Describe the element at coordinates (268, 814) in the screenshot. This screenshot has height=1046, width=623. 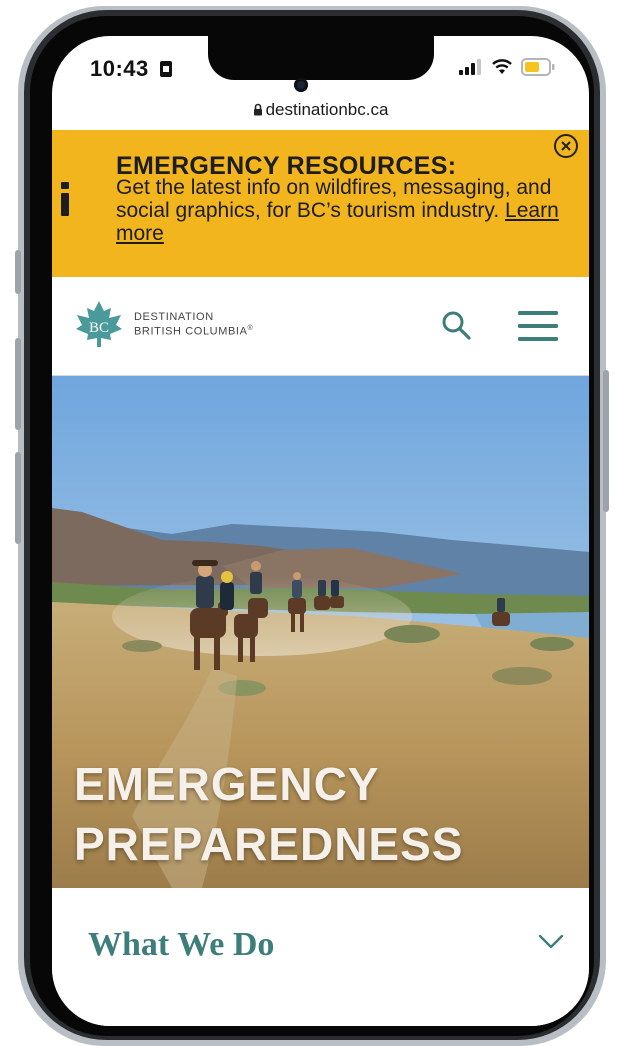
I see `hero-title: EMERGENCY PREPAREDNESS` at that location.